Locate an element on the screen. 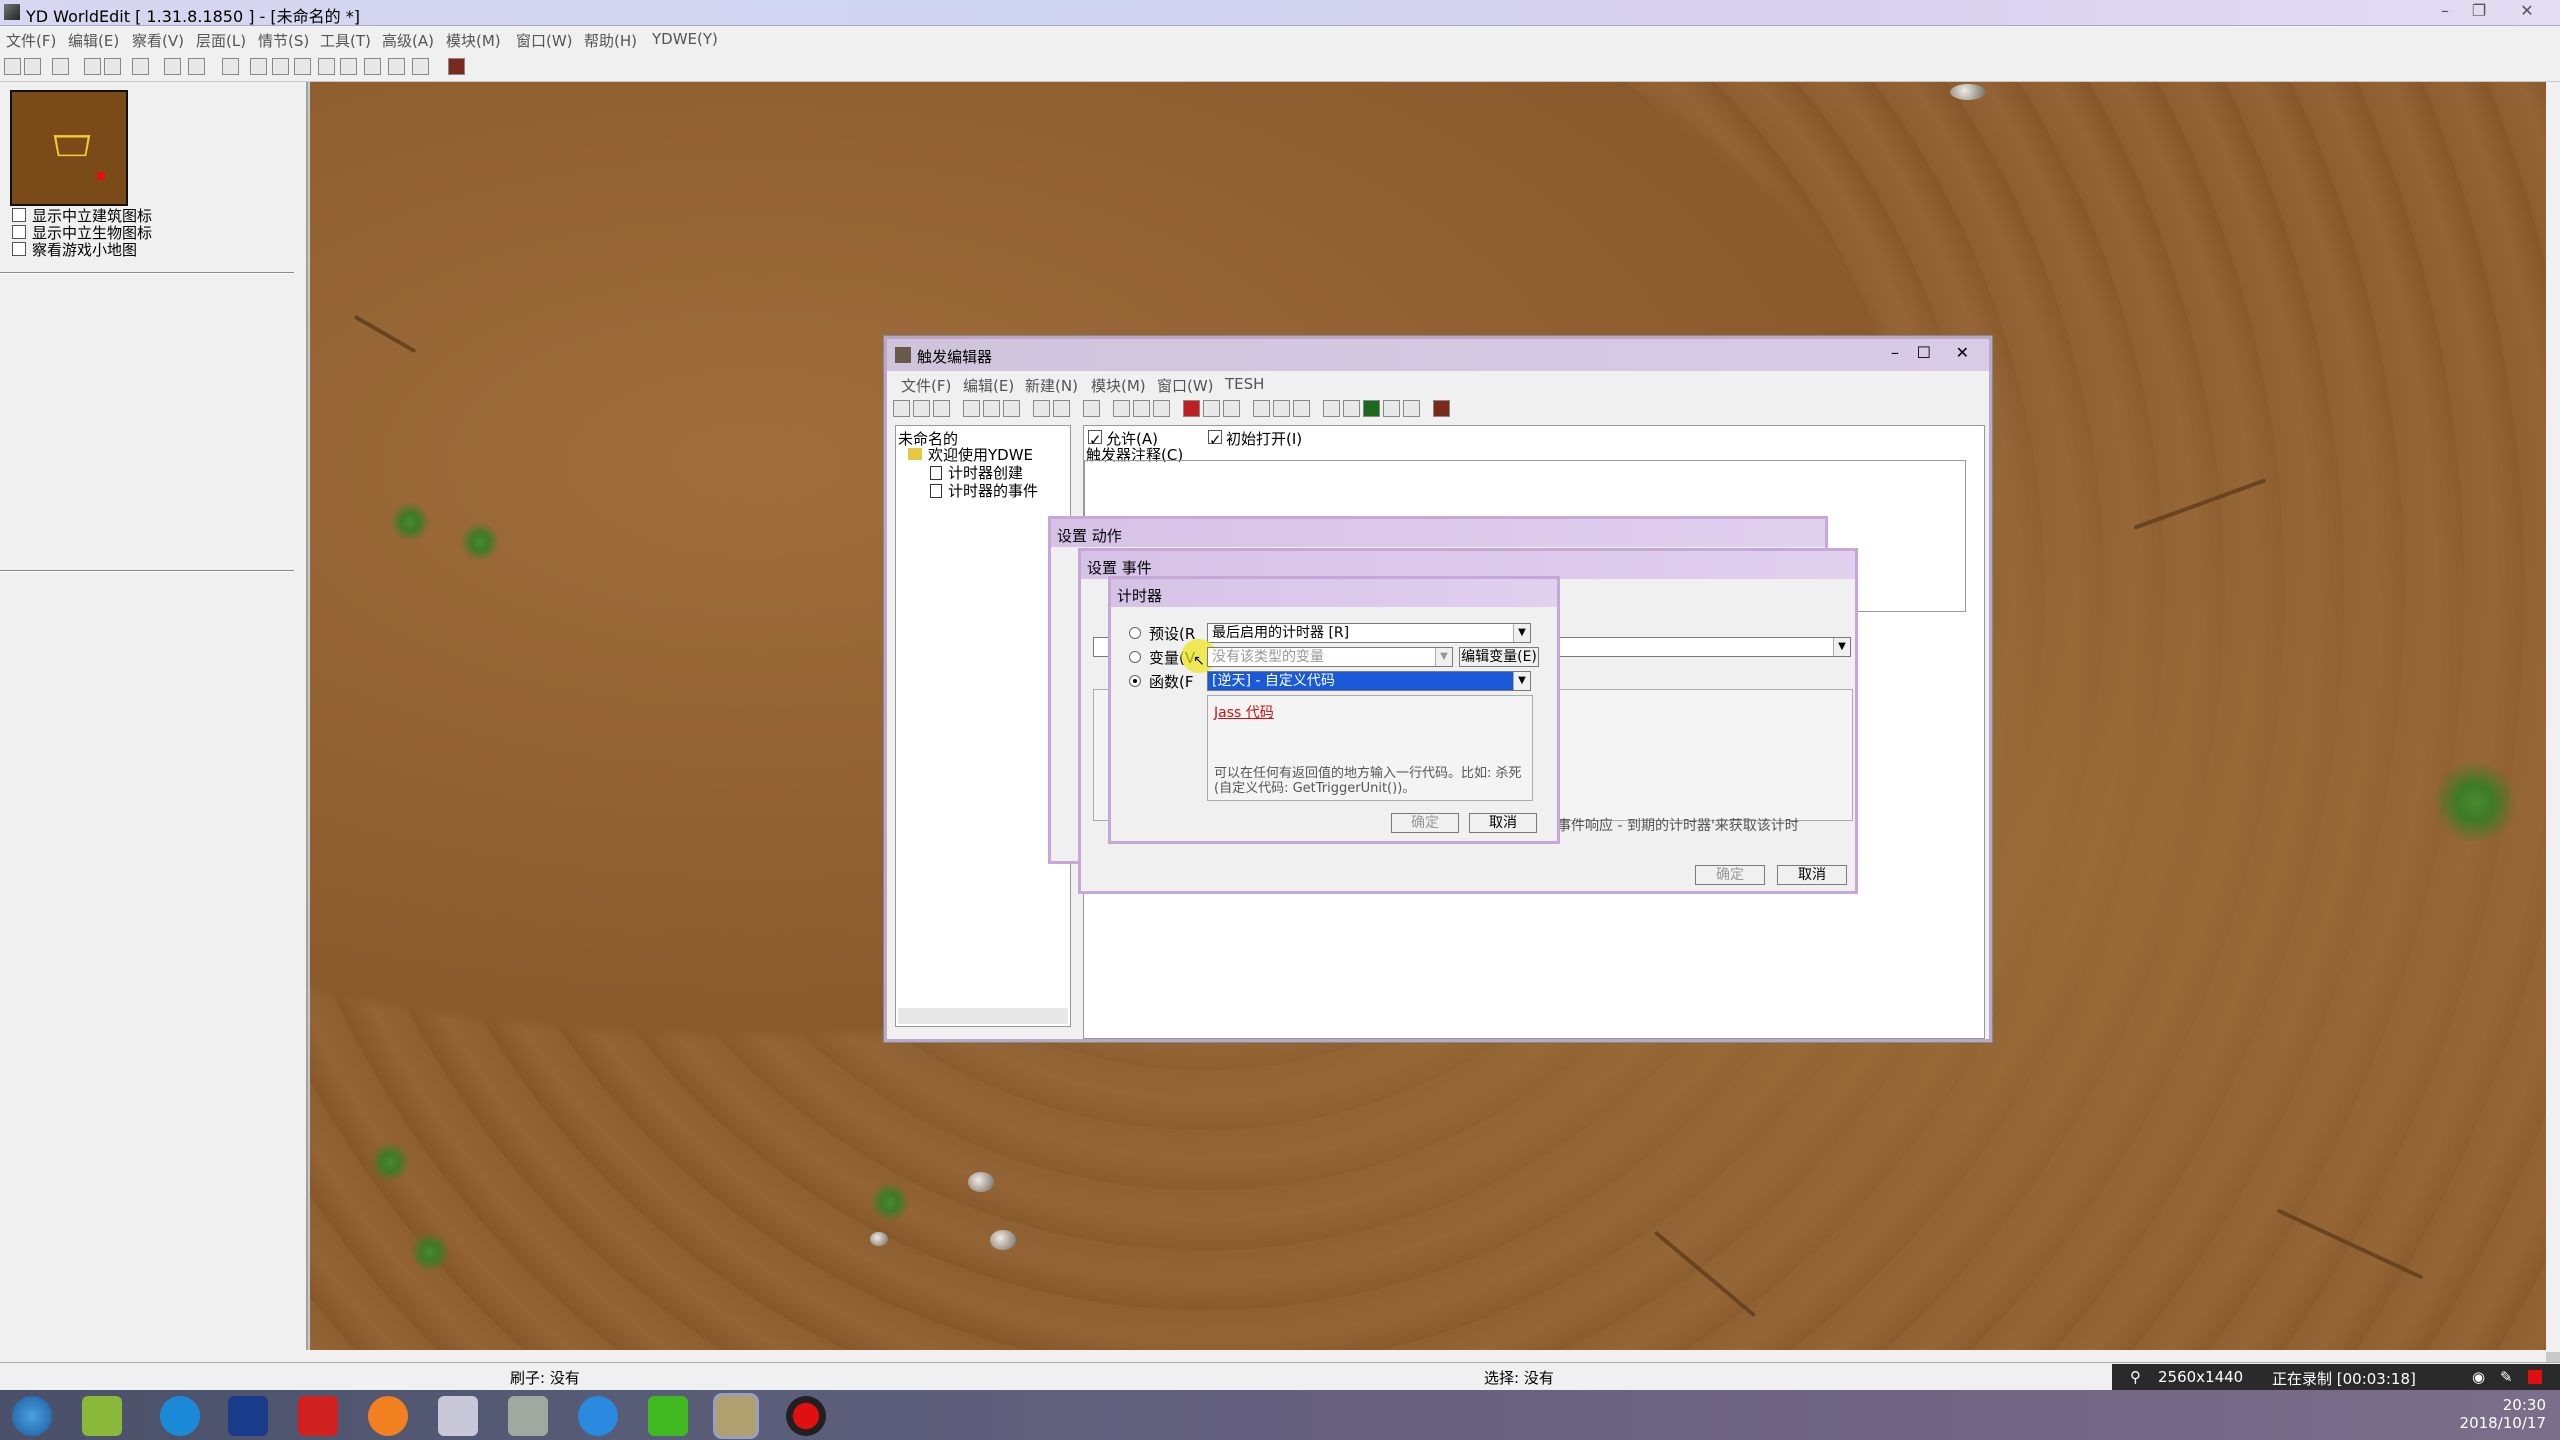  trigger-terrain-icon is located at coordinates (1261, 408).